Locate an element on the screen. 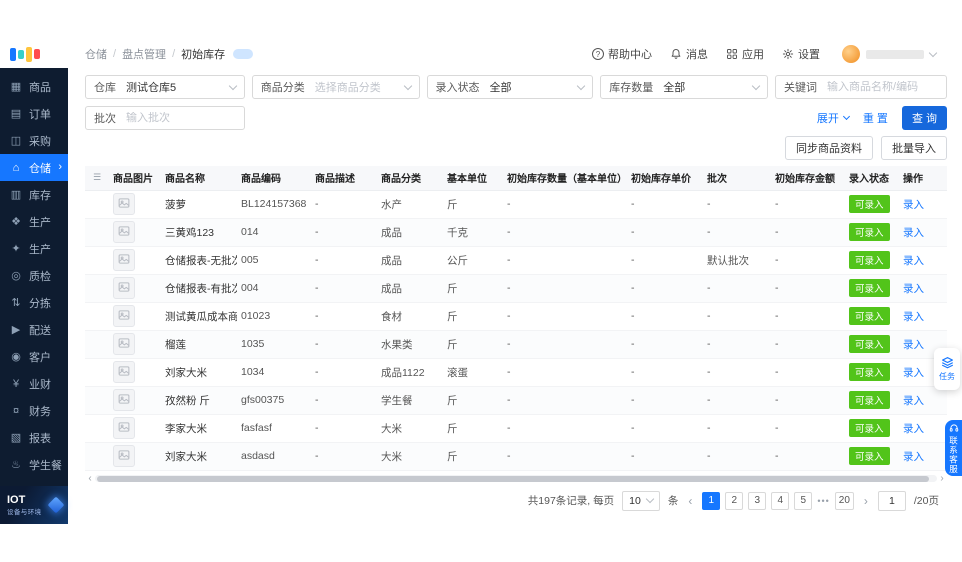 This screenshot has width=962, height=562. column-header: 基本单位 is located at coordinates (473, 178).